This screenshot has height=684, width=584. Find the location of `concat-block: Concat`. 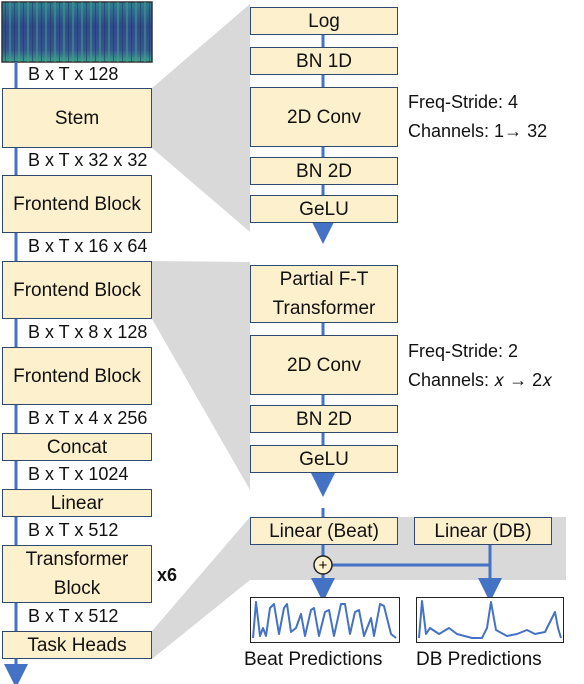

concat-block: Concat is located at coordinates (77, 447).